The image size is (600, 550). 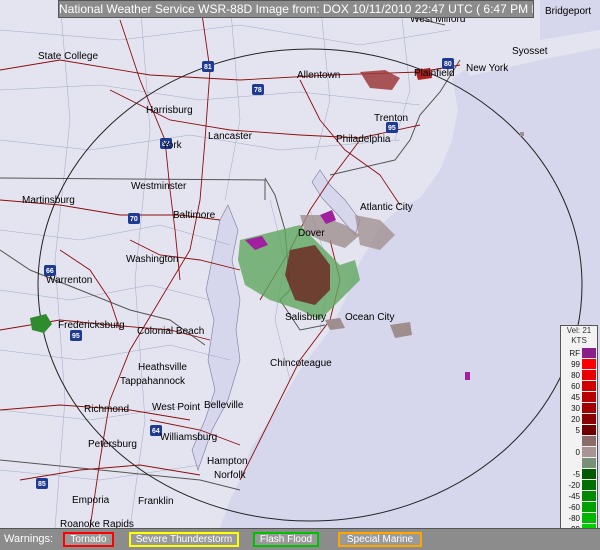 I want to click on legend-row: -60, so click(x=579, y=507).